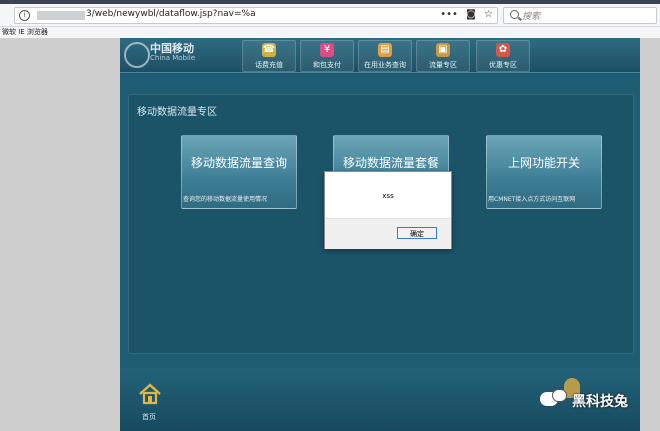 This screenshot has height=431, width=660. What do you see at coordinates (488, 14) in the screenshot?
I see `bookmark-star-icon: ☆` at bounding box center [488, 14].